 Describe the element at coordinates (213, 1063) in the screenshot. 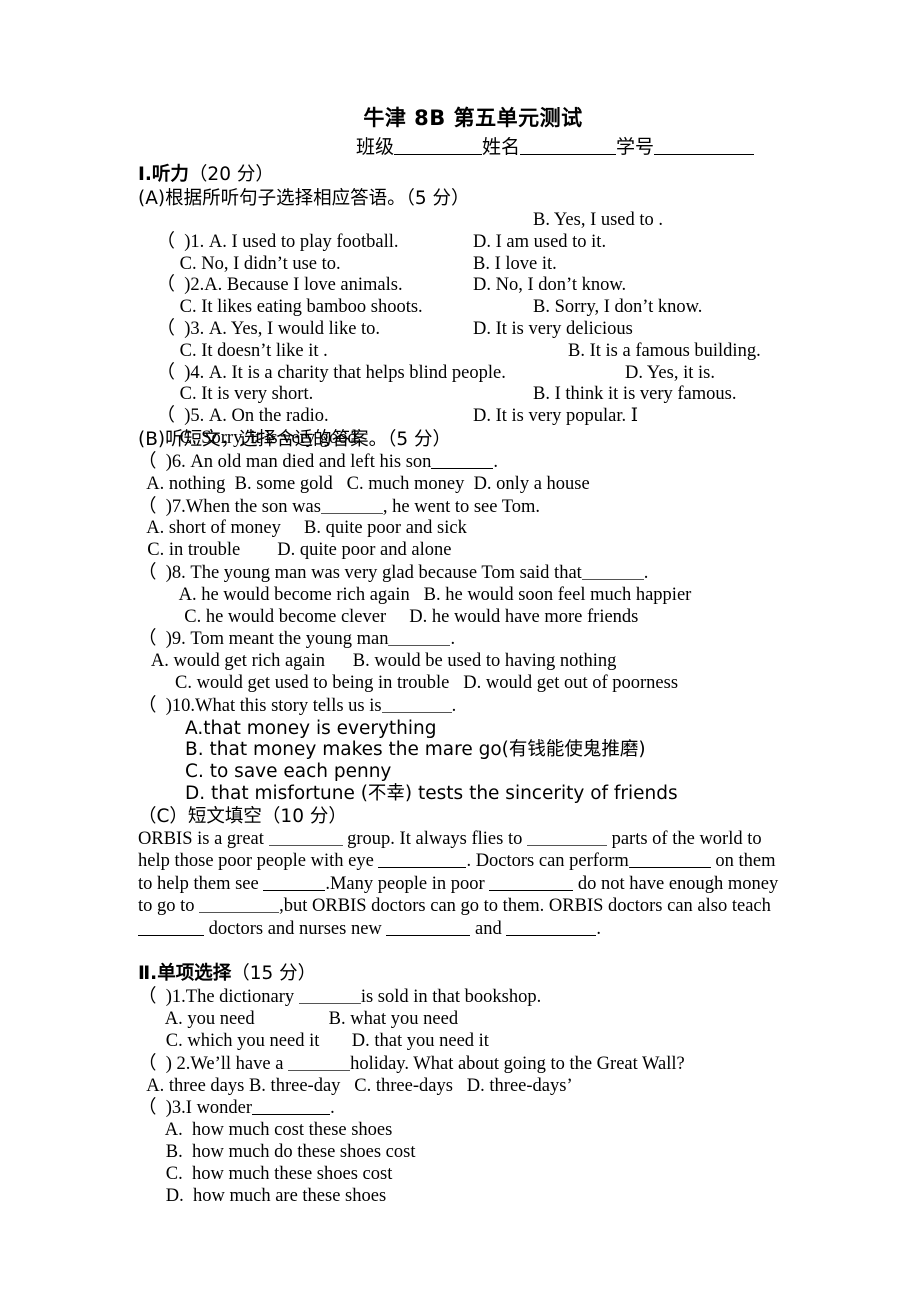

I see `mc-question-2-stem-before: （ ) 2.We’ll have a` at that location.